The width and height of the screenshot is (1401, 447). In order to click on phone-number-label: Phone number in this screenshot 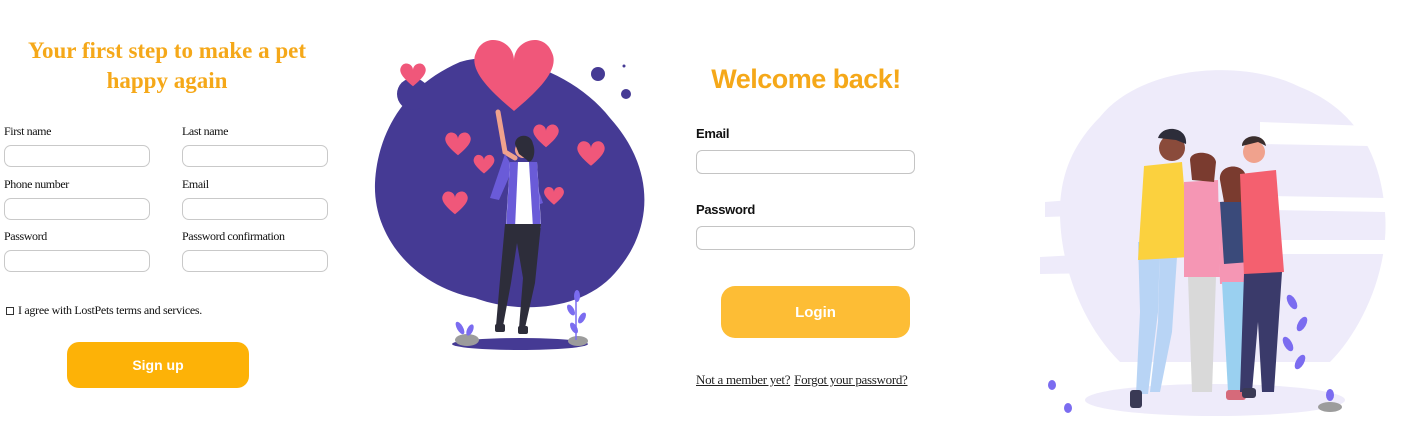, I will do `click(36, 184)`.